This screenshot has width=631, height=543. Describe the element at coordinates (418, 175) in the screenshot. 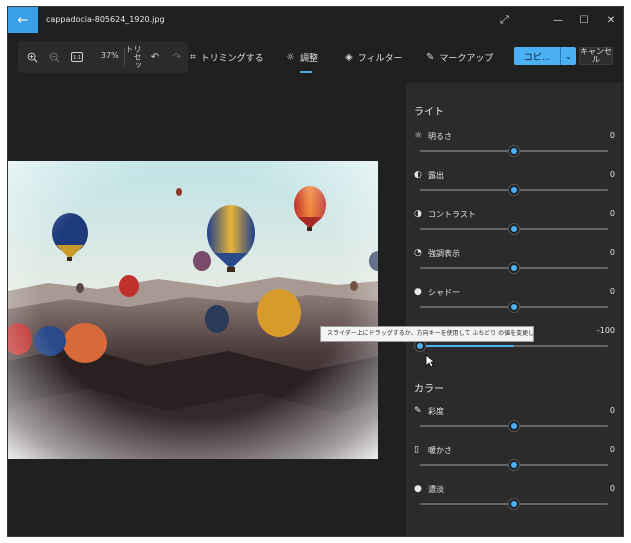

I see `exposure-icon: ◐` at that location.